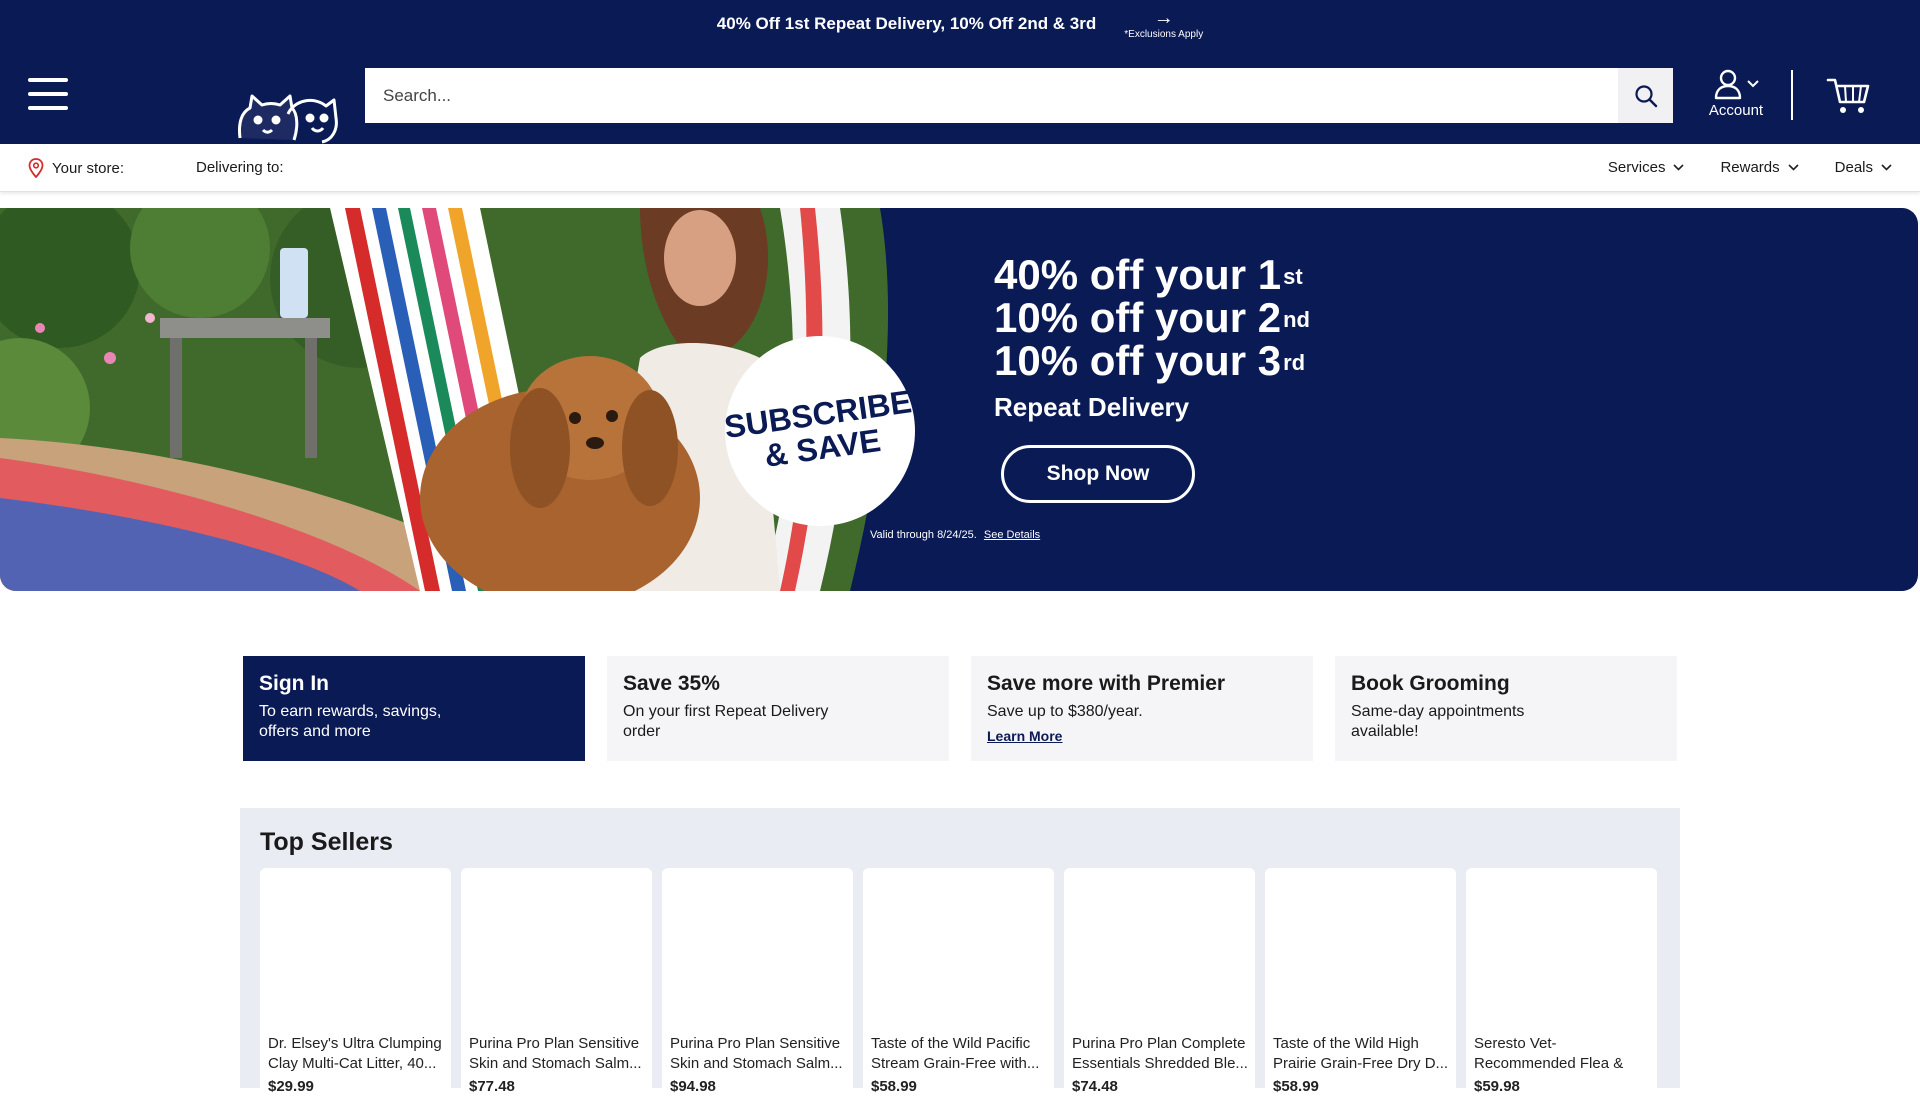 Image resolution: width=1920 pixels, height=1098 pixels. Describe the element at coordinates (1164, 18) in the screenshot. I see `arrow-right-icon: →` at that location.